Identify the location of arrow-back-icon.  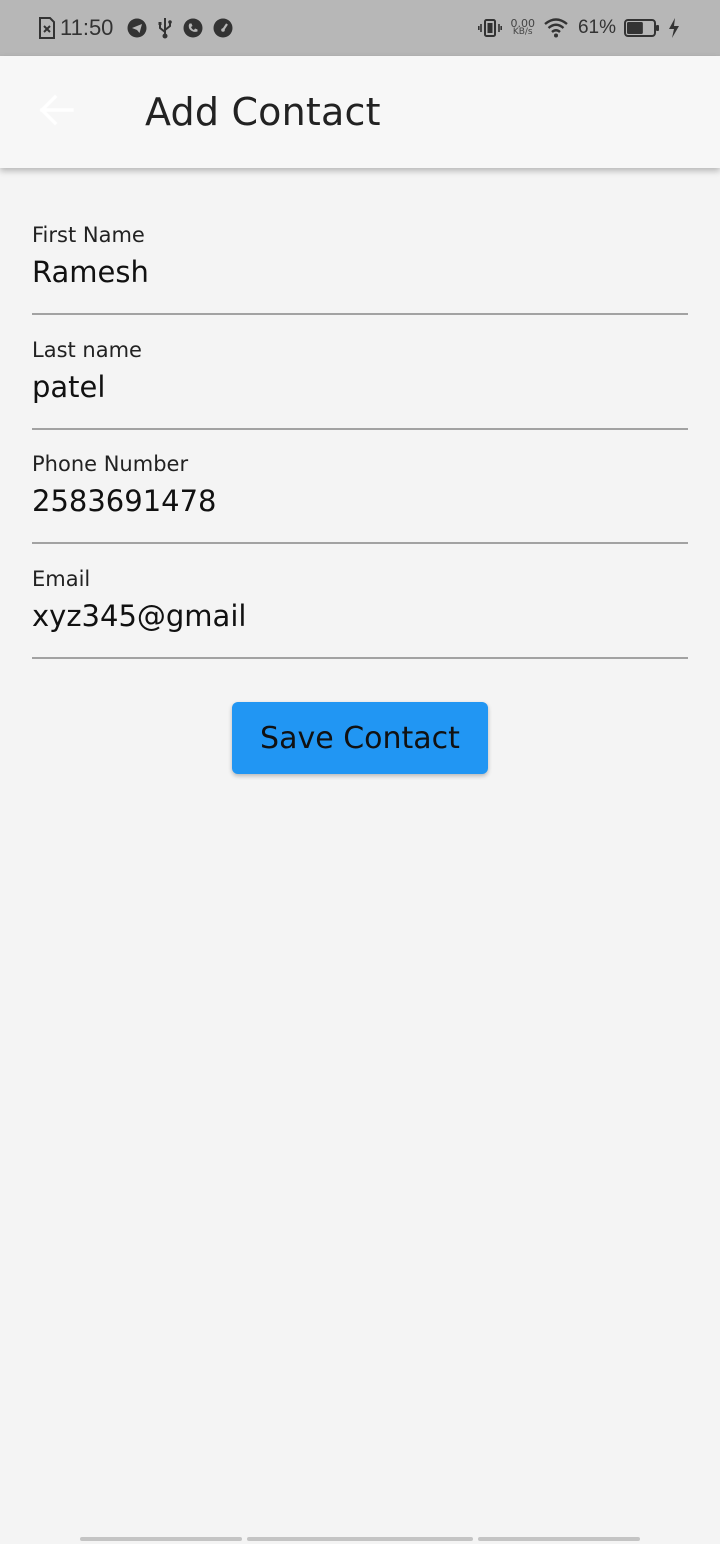
(56, 112).